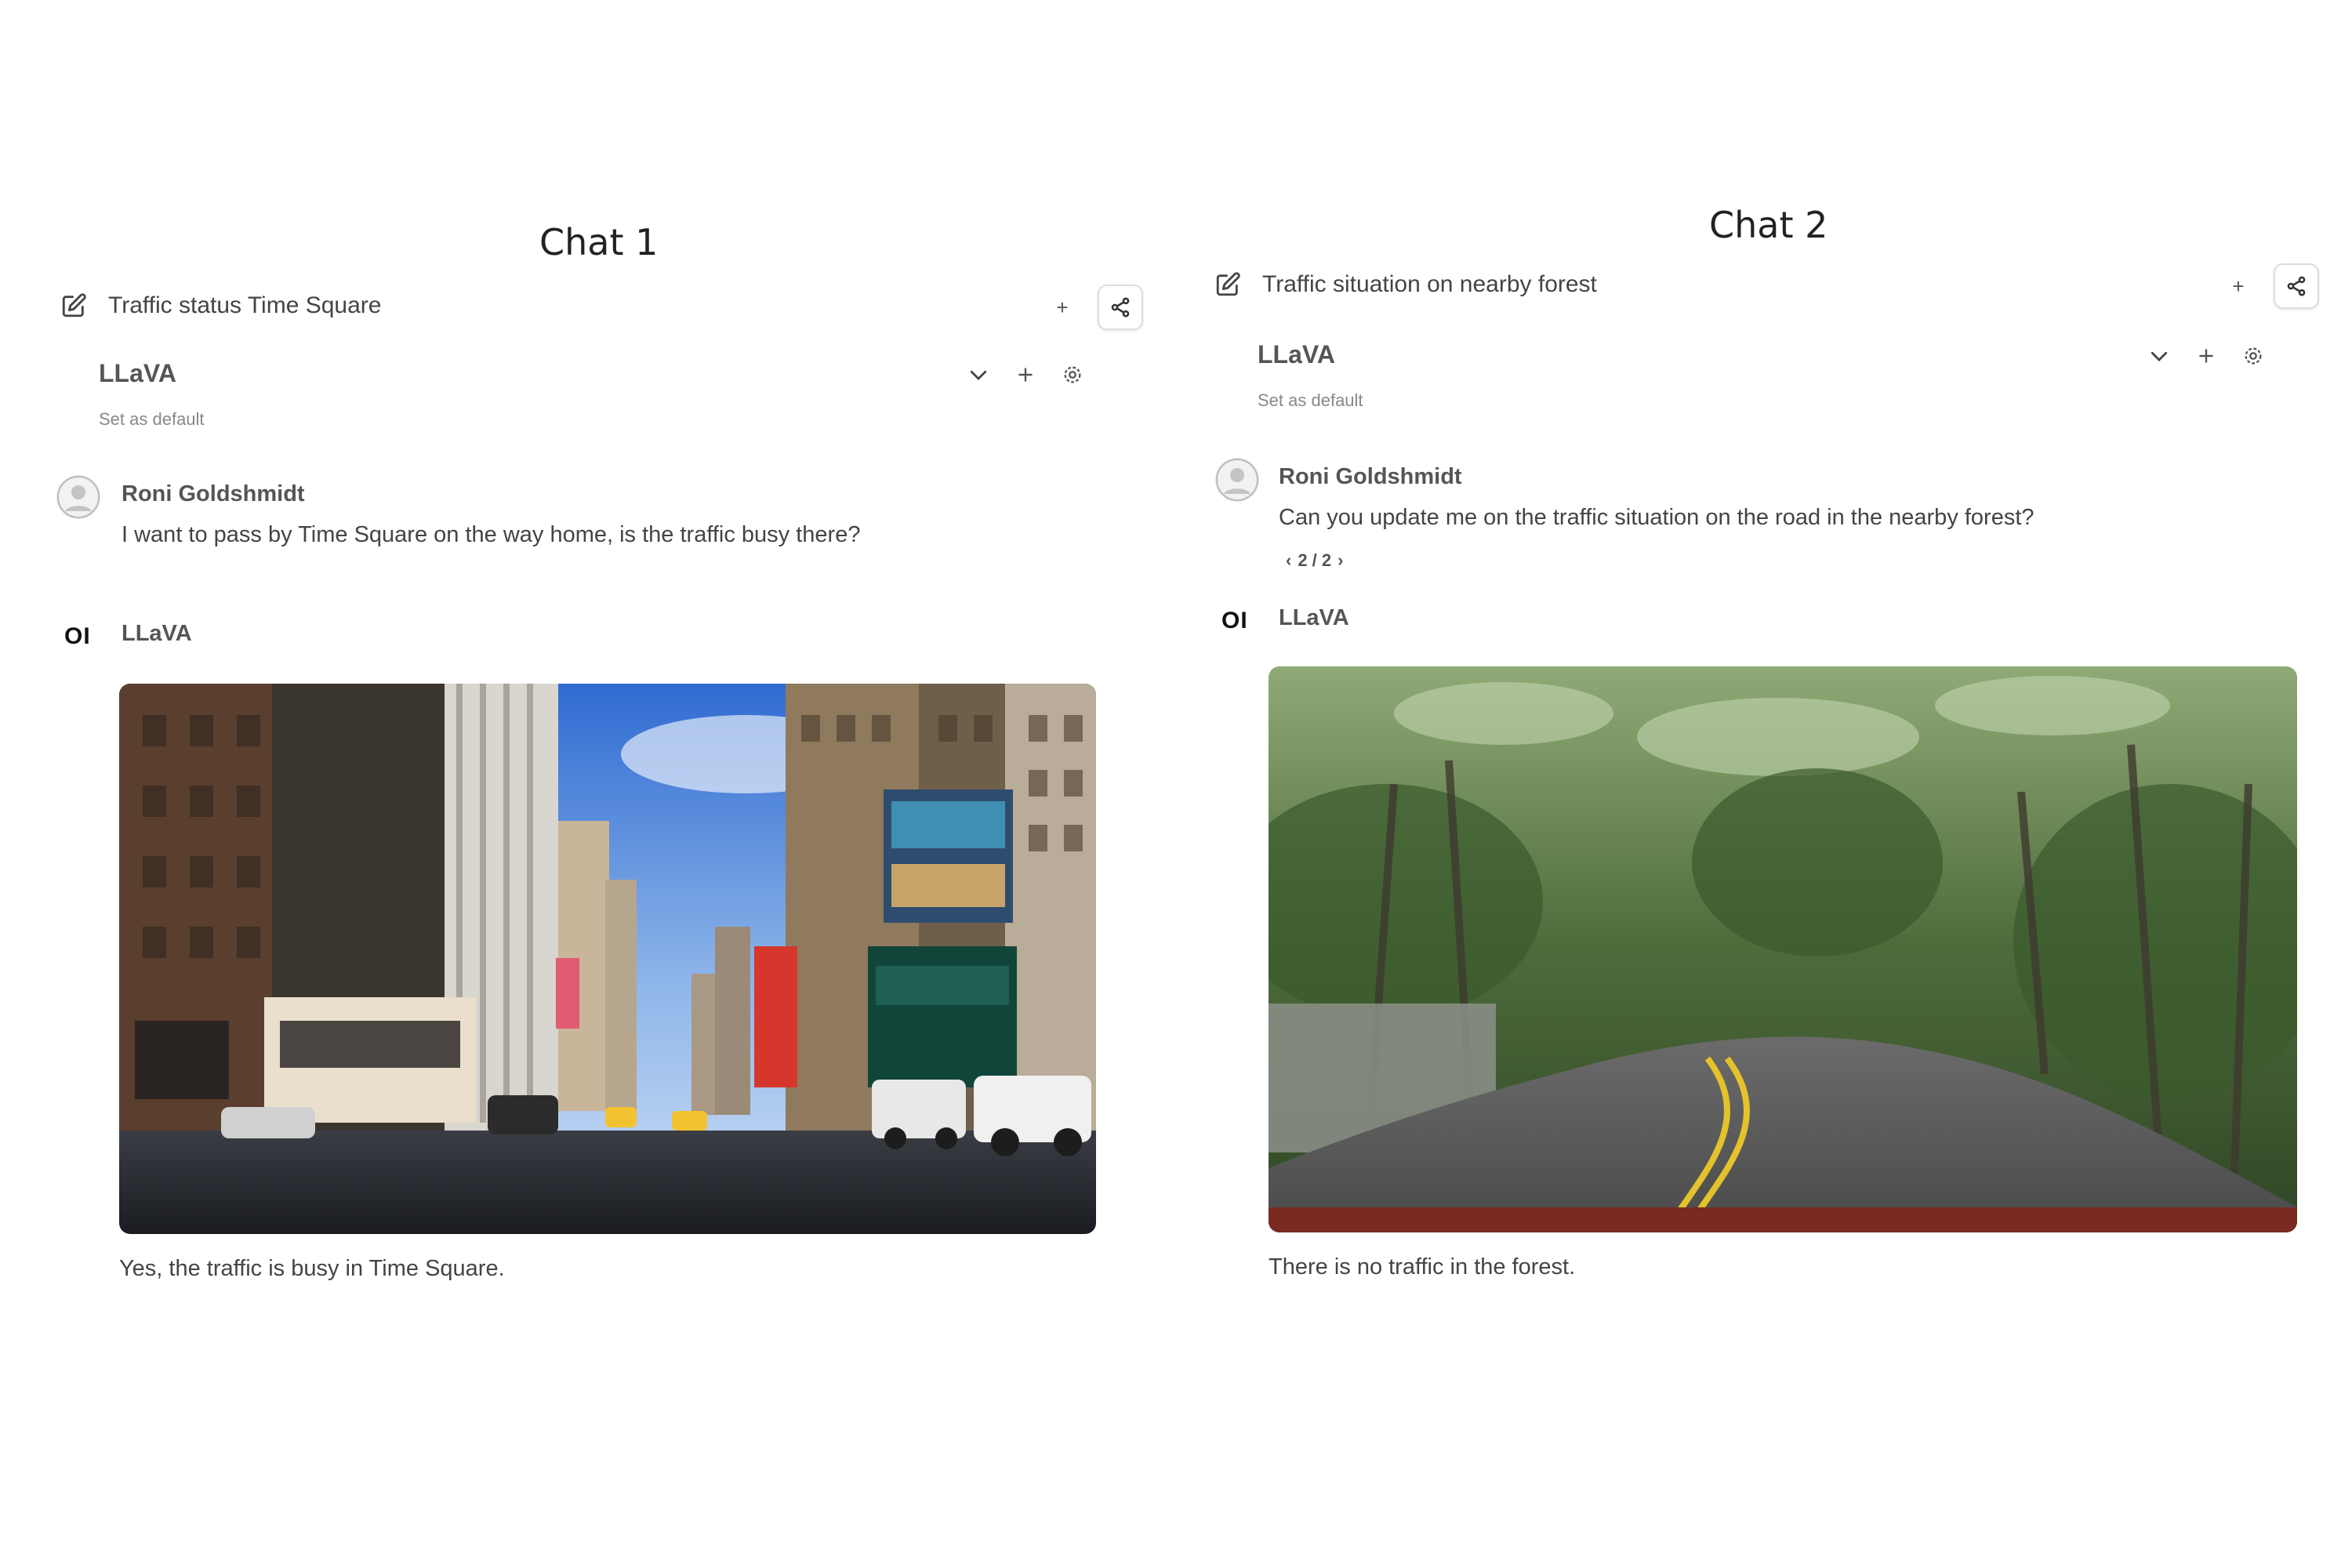 This screenshot has width=2352, height=1568. I want to click on chat-1-label: Chat 1, so click(599, 242).